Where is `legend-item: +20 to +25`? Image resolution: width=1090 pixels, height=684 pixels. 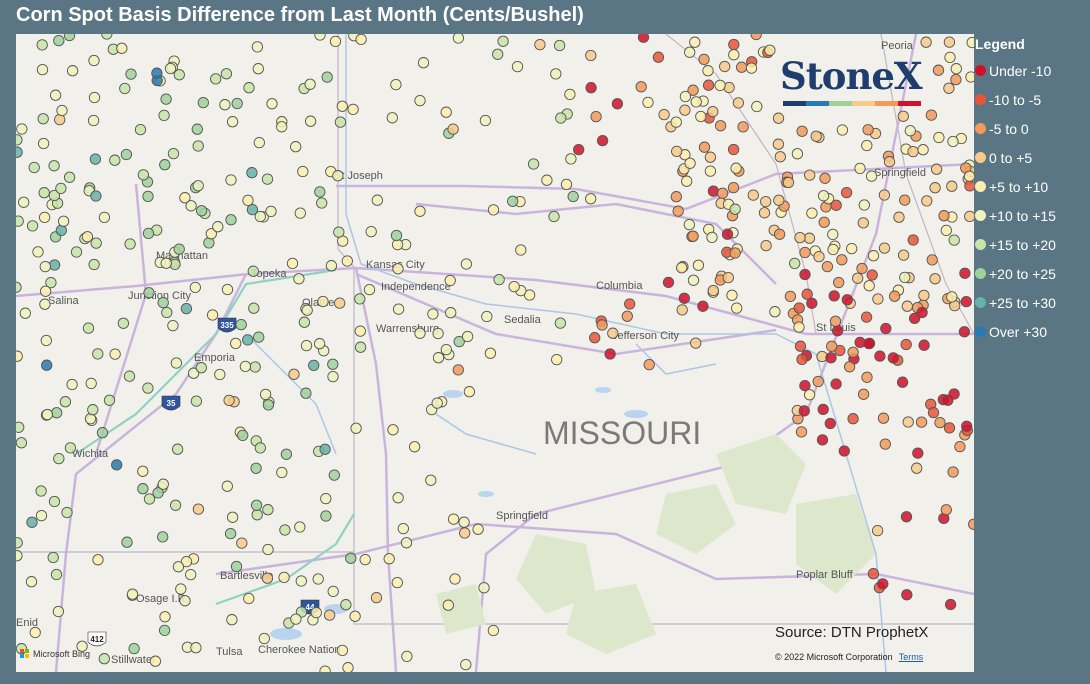
legend-item: +20 to +25 is located at coordinates (1031, 273).